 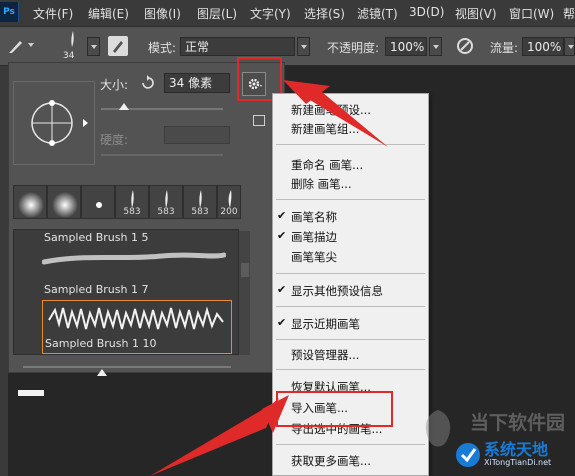 I want to click on opacity-caret, so click(x=435, y=46).